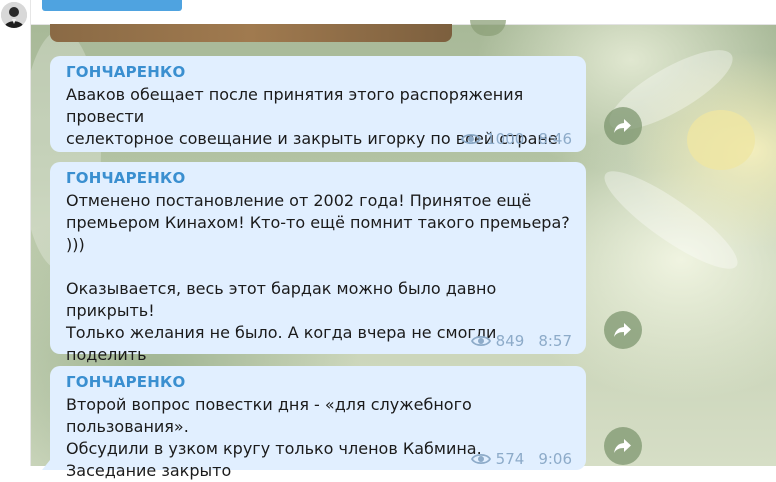 Image resolution: width=776 pixels, height=482 pixels. I want to click on message-meta: 1000 8:46, so click(516, 139).